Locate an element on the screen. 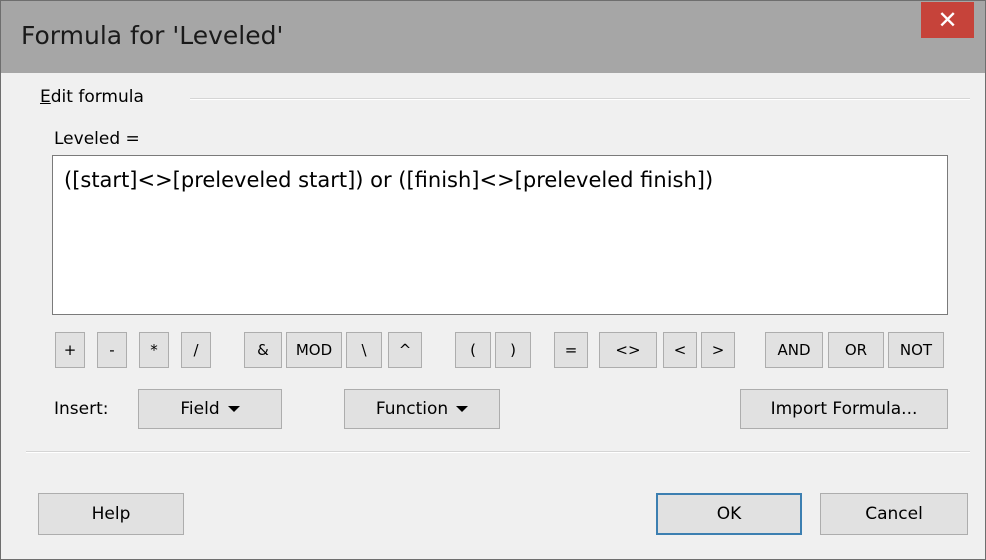  operator-multiply-button: * is located at coordinates (154, 350).